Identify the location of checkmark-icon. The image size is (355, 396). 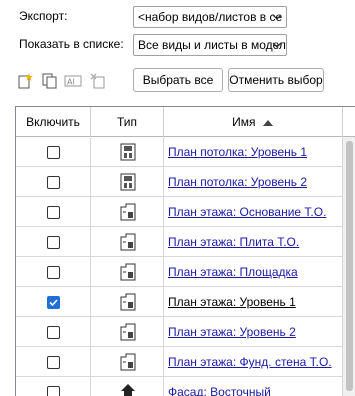
(53, 303).